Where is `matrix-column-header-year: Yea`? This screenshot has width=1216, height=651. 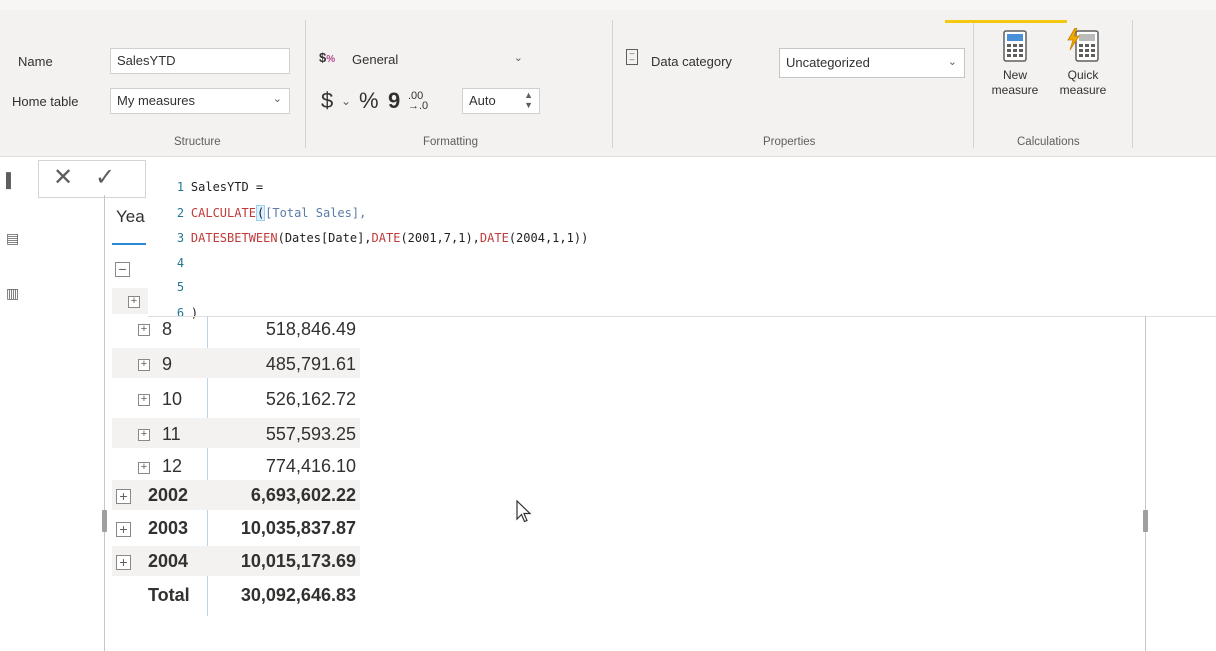
matrix-column-header-year: Yea is located at coordinates (130, 217).